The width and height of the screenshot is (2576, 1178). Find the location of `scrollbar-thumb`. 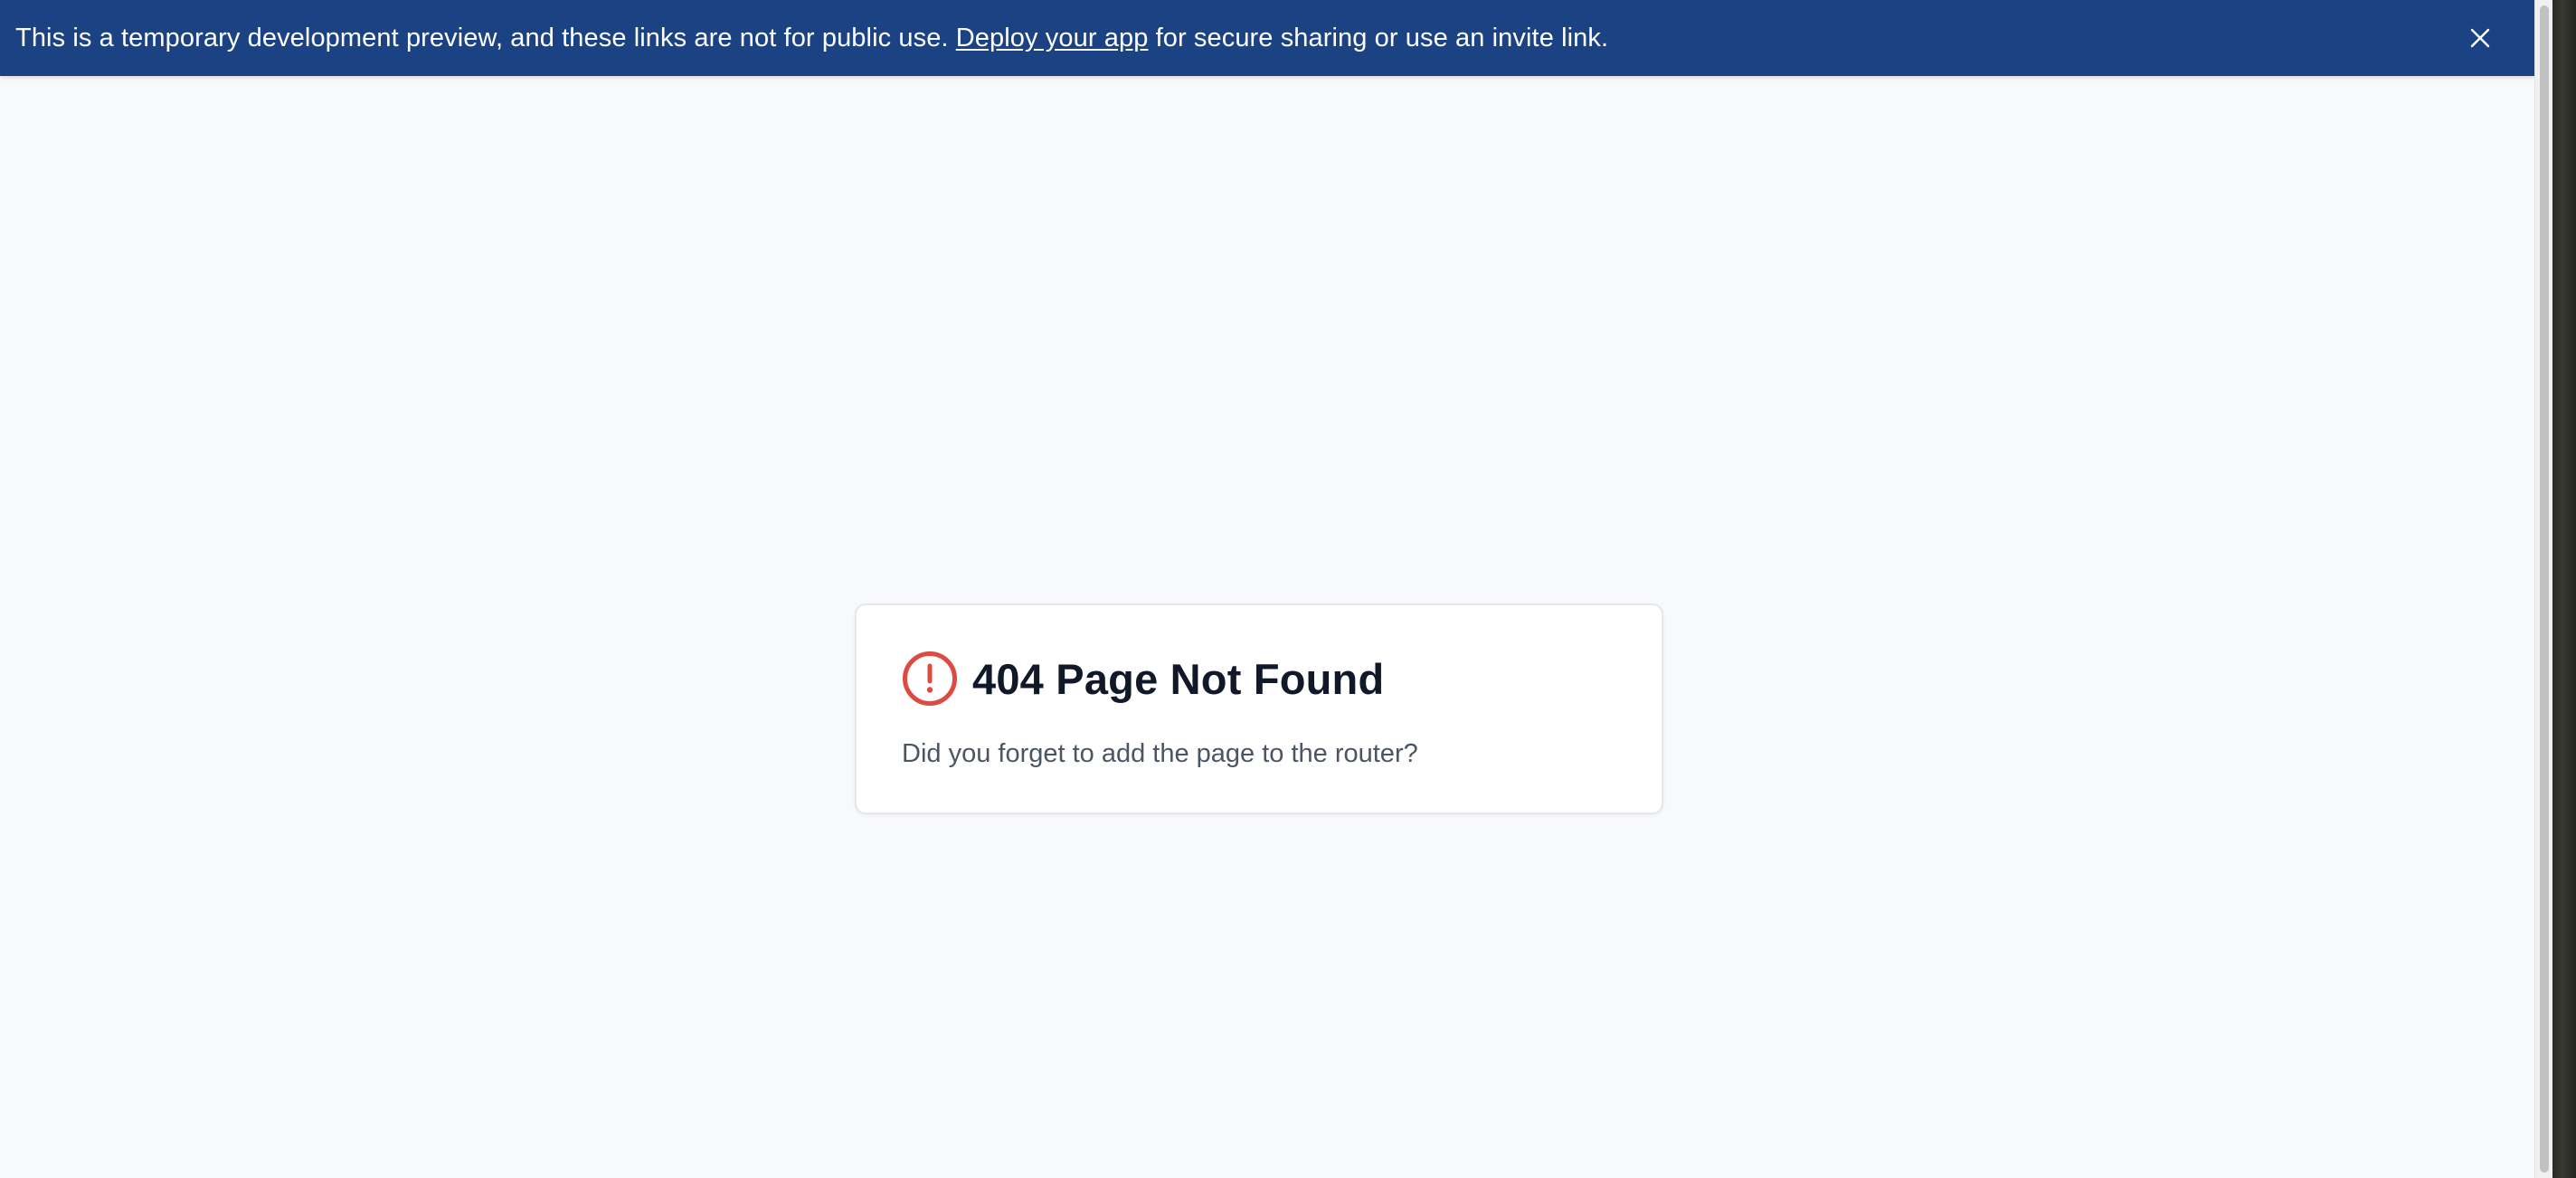

scrollbar-thumb is located at coordinates (2544, 589).